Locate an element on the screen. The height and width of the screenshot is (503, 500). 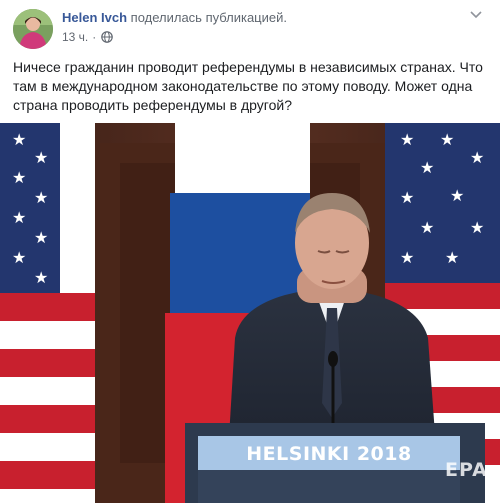
globe-icon is located at coordinates (107, 37).